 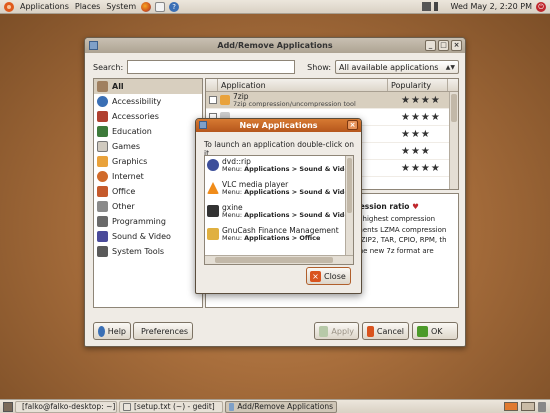 What do you see at coordinates (44, 7) in the screenshot?
I see `applications-menu: Applications` at bounding box center [44, 7].